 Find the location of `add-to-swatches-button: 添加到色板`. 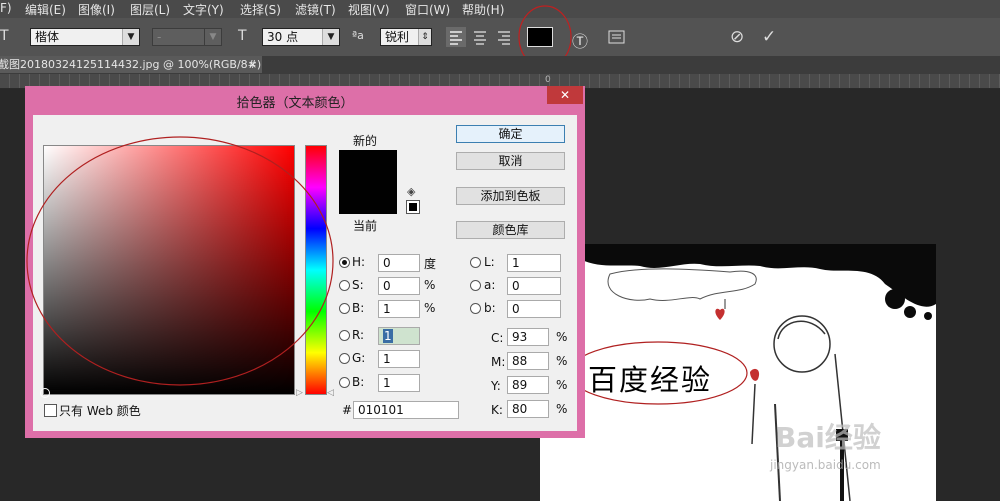

add-to-swatches-button: 添加到色板 is located at coordinates (510, 196).